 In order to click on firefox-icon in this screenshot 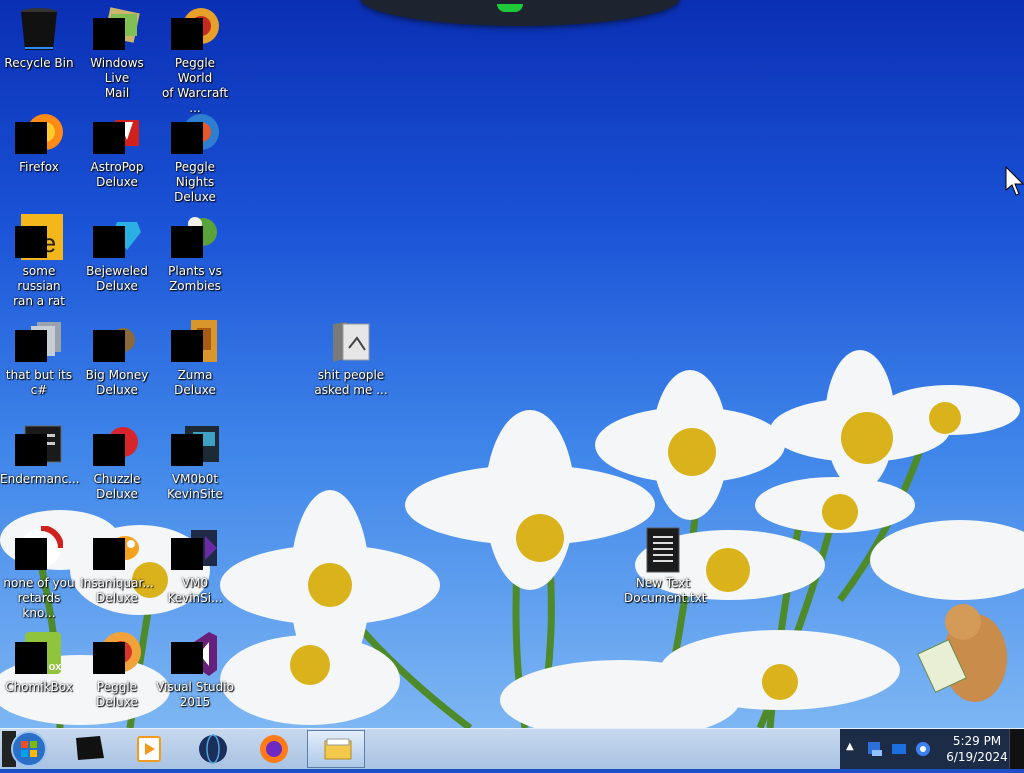, I will do `click(274, 749)`.